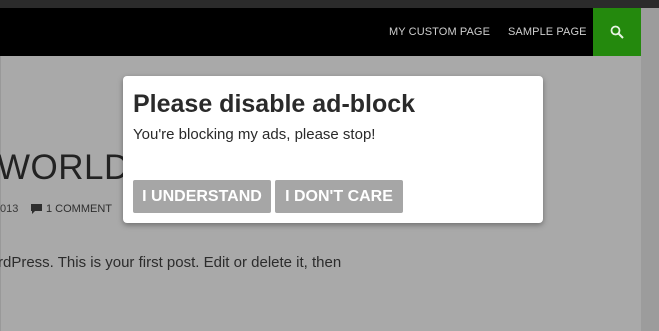 This screenshot has width=659, height=331. What do you see at coordinates (547, 32) in the screenshot?
I see `nav-item-sample-page: SAMPLE PAGE` at bounding box center [547, 32].